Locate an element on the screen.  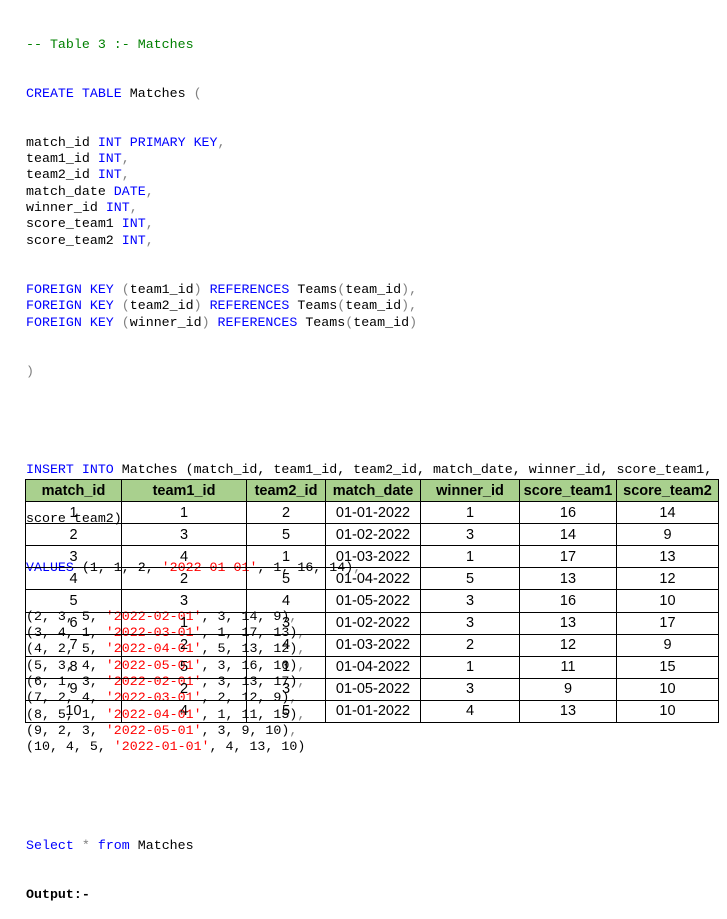
table-row: 6 1 3 01-02-2022 3 13 17 is located at coordinates (372, 623).